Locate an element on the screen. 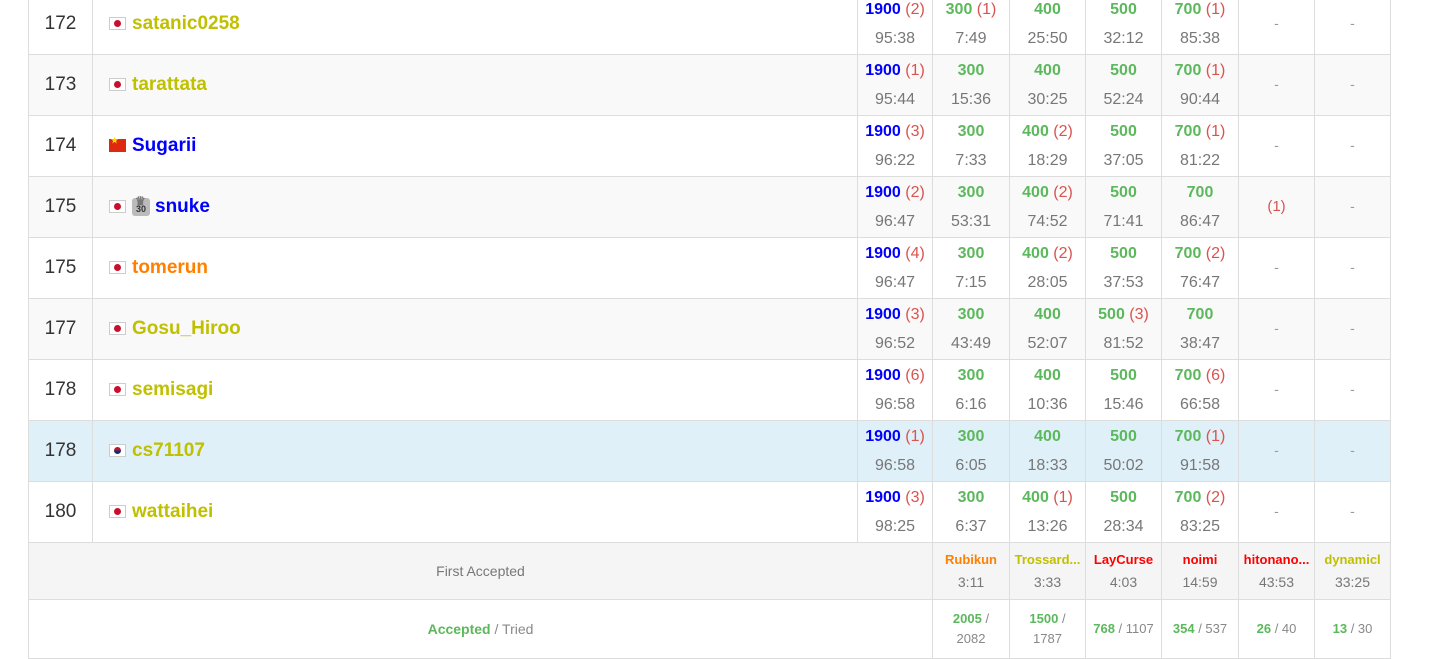 The width and height of the screenshot is (1437, 659). total-points: 1900 (3) is located at coordinates (895, 315).